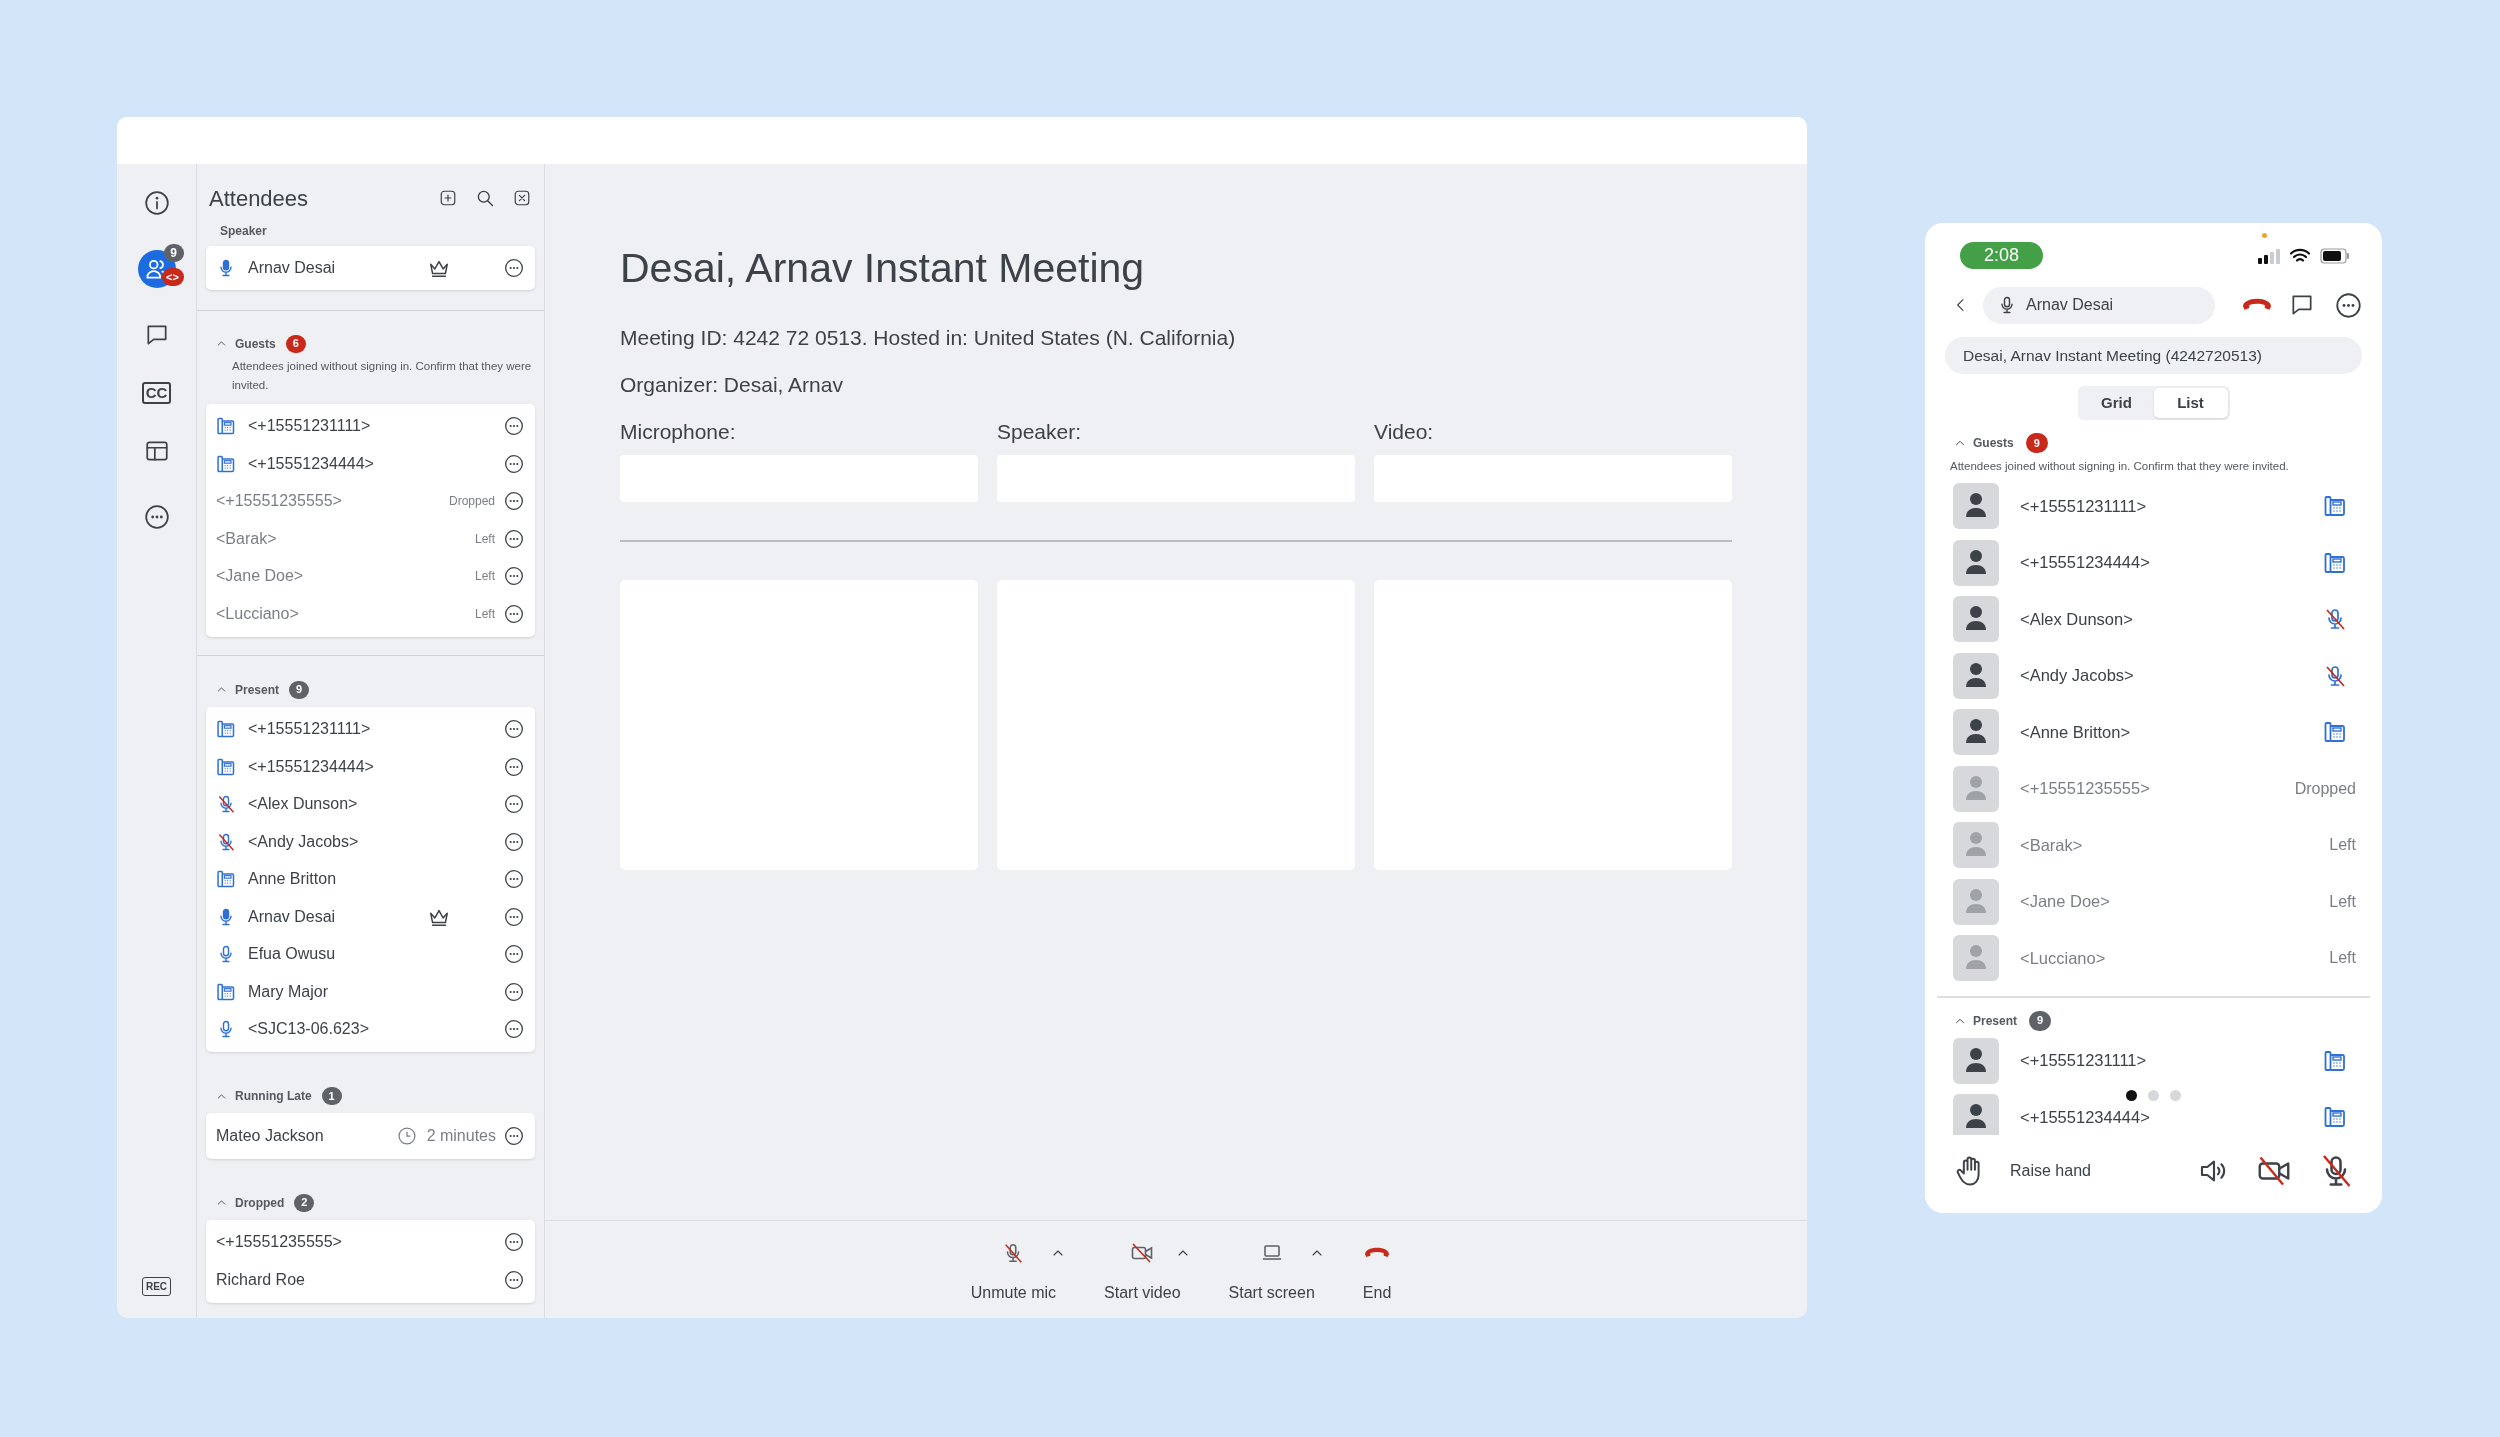  I want to click on toolbar-button: Start video, so click(1142, 1273).